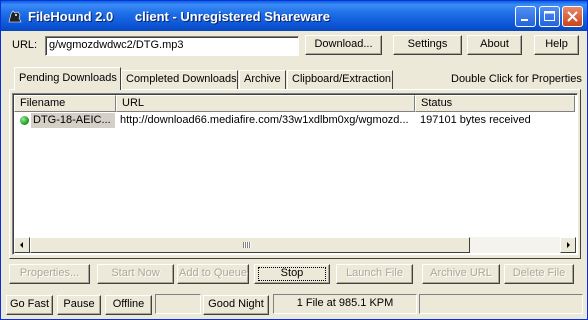  What do you see at coordinates (340, 79) in the screenshot?
I see `tab-clipboard-extraction: Clipboard/Extraction` at bounding box center [340, 79].